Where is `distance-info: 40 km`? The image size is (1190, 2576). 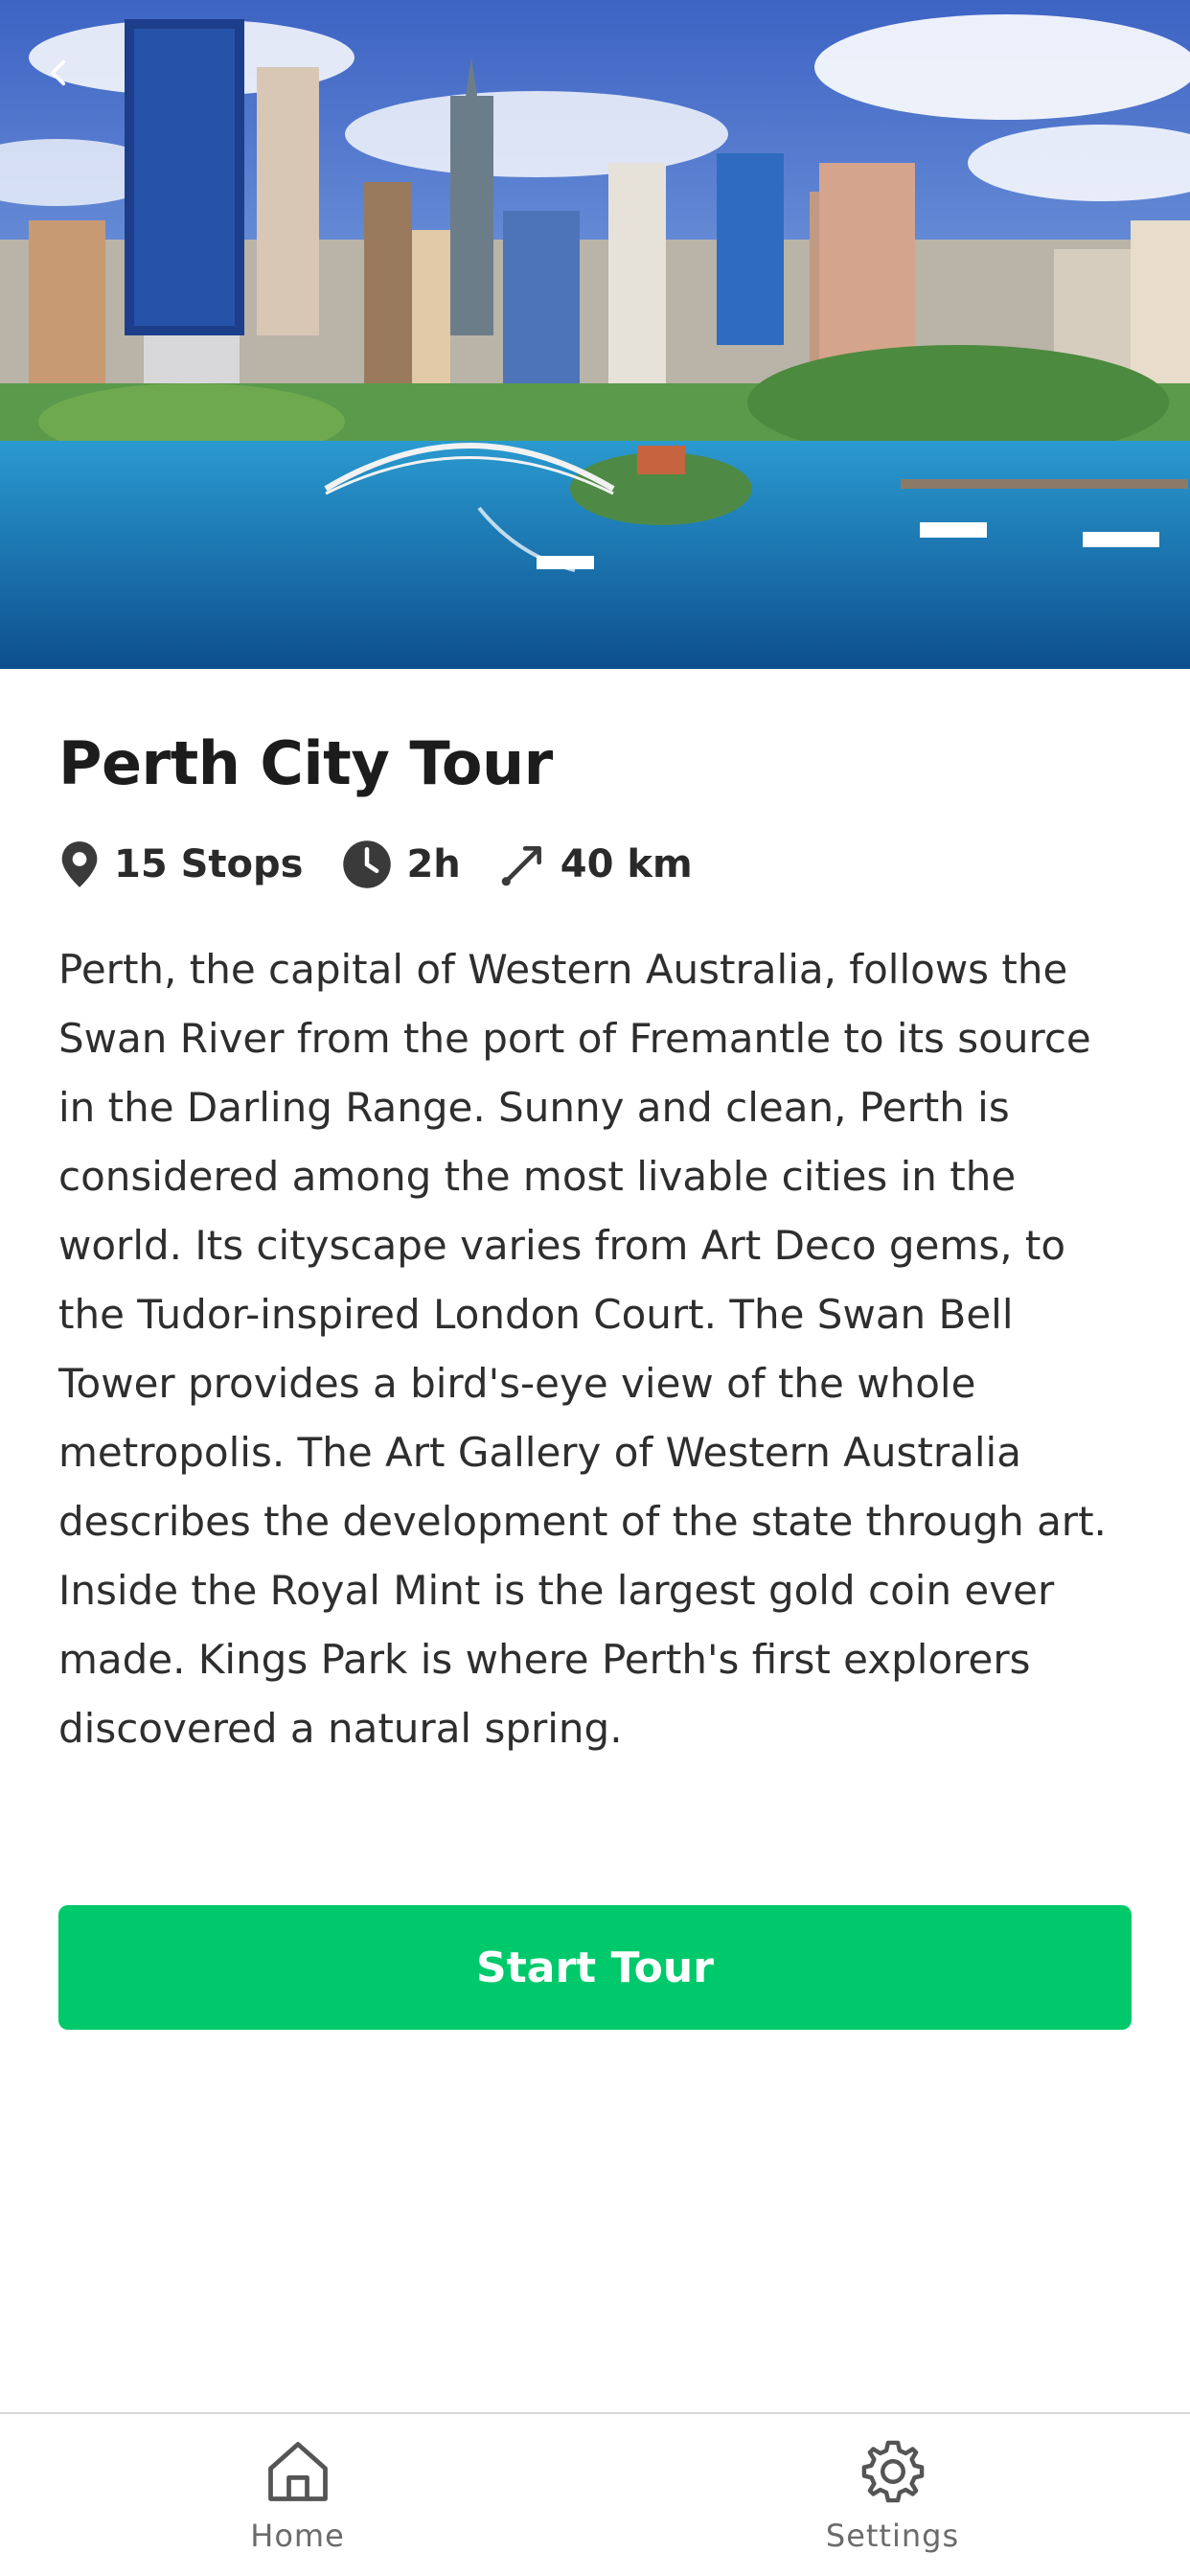 distance-info: 40 km is located at coordinates (596, 864).